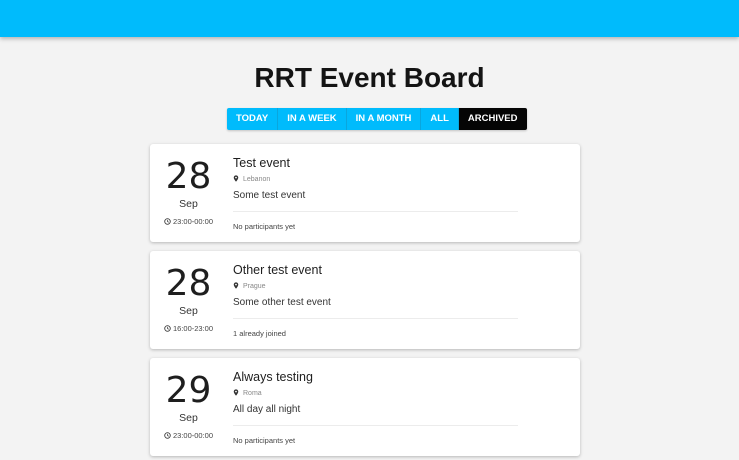 The image size is (739, 460). What do you see at coordinates (188, 390) in the screenshot?
I see `event-day: 29` at bounding box center [188, 390].